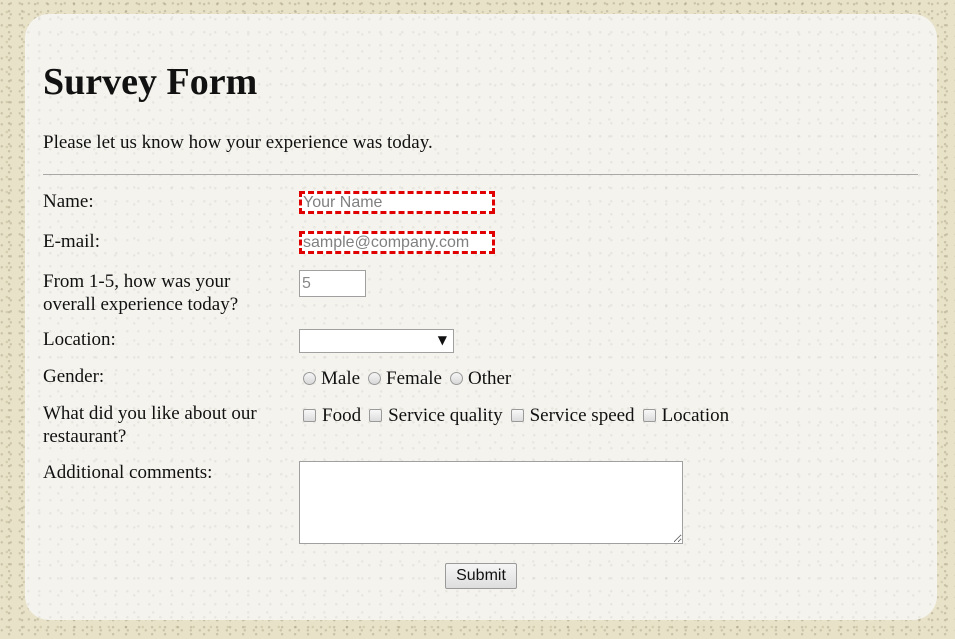 The width and height of the screenshot is (955, 639). Describe the element at coordinates (79, 339) in the screenshot. I see `location-label: Location:` at that location.